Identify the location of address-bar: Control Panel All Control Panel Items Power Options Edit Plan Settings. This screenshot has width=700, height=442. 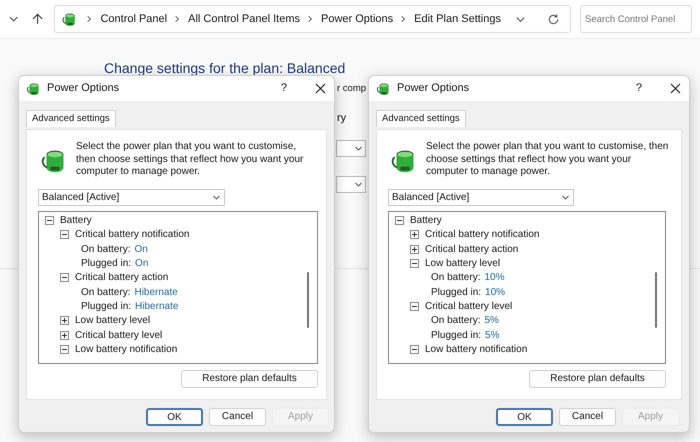
(312, 19).